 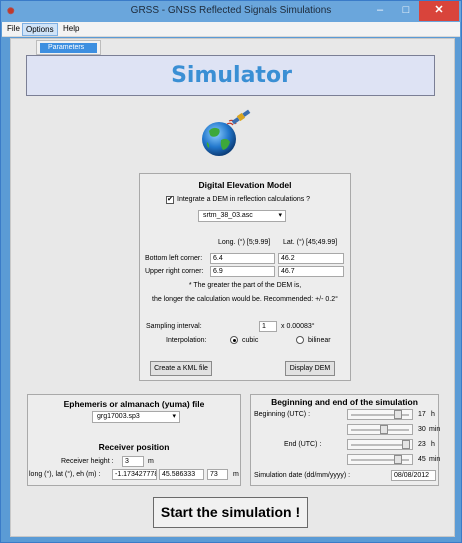 What do you see at coordinates (244, 242) in the screenshot?
I see `long-header: Long. (°) [5;9.99]` at bounding box center [244, 242].